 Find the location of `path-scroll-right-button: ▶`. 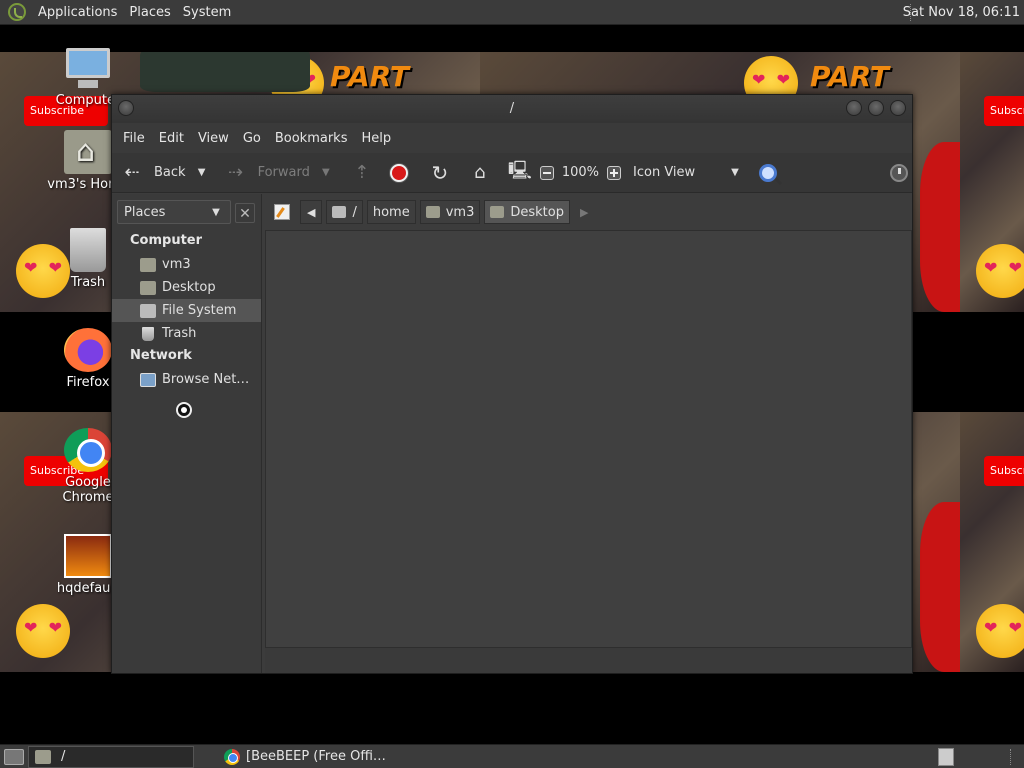

path-scroll-right-button: ▶ is located at coordinates (584, 212).